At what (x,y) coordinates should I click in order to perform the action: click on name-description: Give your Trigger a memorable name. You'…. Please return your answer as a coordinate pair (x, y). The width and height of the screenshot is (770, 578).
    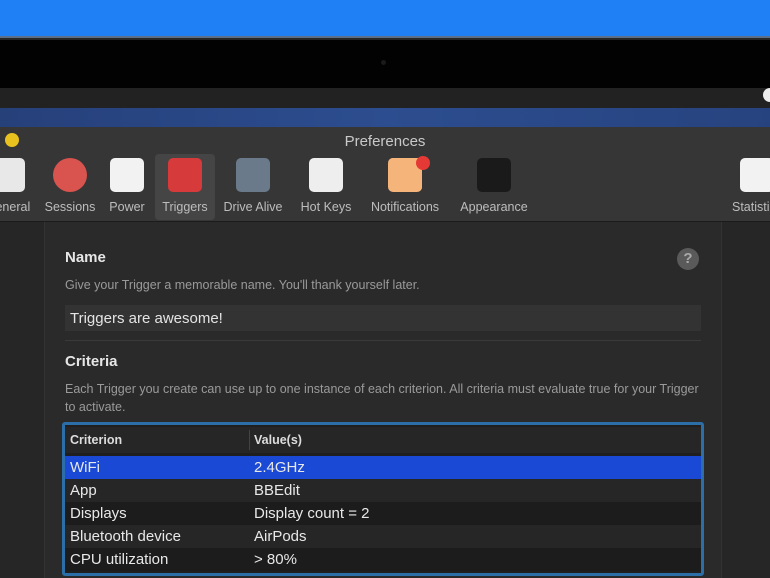
    Looking at the image, I should click on (242, 285).